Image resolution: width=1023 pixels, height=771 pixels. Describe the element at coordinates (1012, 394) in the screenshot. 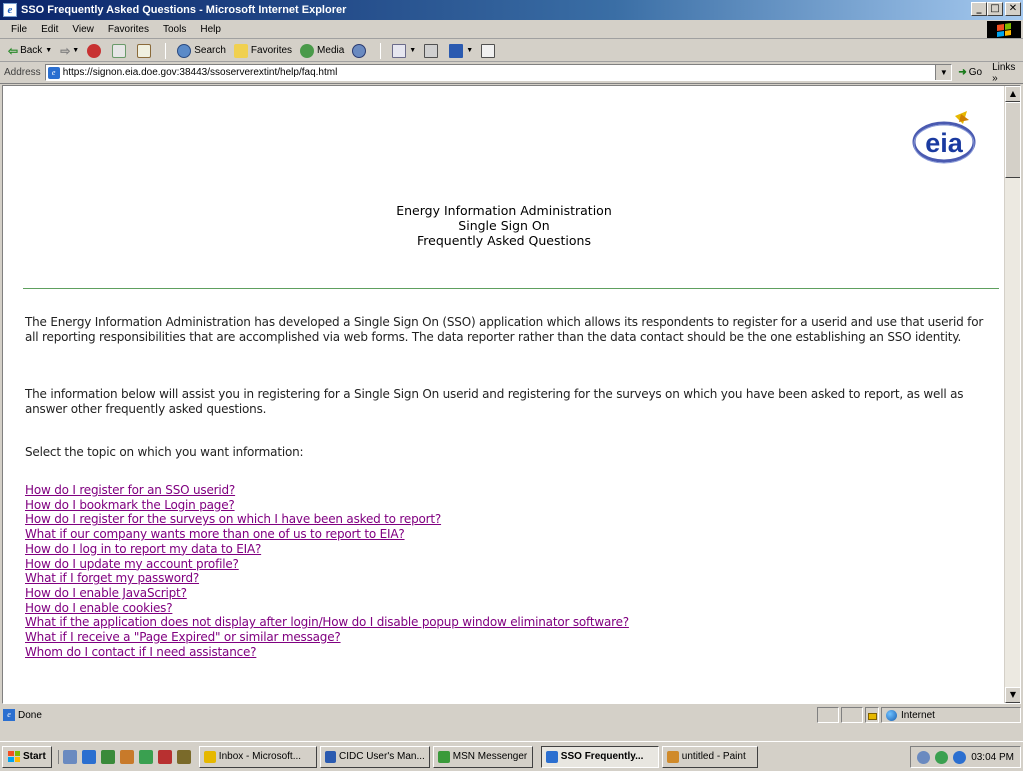

I see `vertical-scrollbar: ▲ ▼` at that location.